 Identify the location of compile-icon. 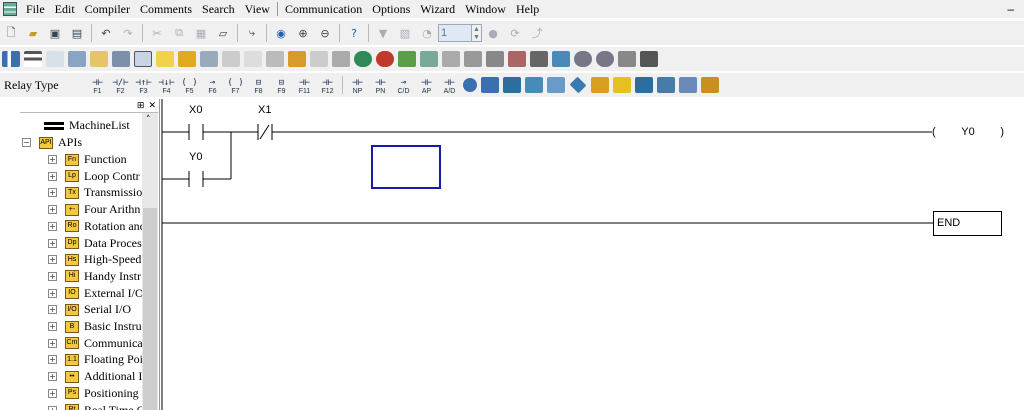
(77, 59).